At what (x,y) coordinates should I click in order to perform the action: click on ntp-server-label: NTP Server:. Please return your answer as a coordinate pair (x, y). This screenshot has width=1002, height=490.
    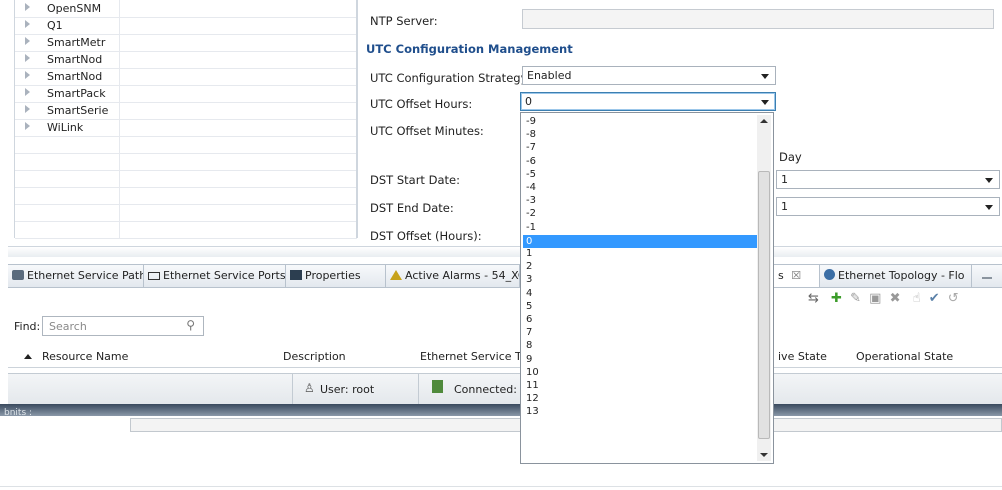
    Looking at the image, I should click on (404, 21).